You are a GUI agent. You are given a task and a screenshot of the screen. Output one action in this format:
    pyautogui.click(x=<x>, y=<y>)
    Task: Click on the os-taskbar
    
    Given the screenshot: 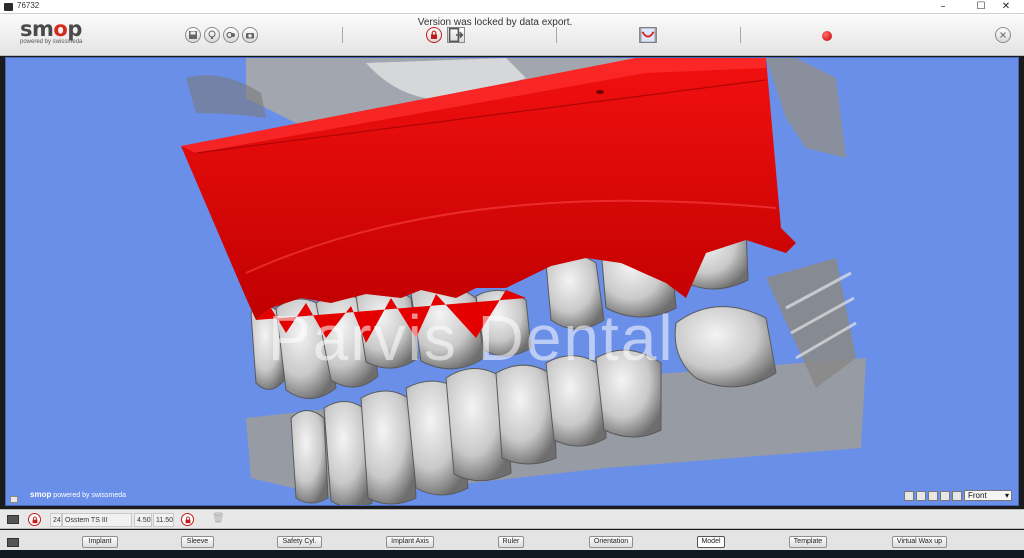 What is the action you would take?
    pyautogui.click(x=512, y=554)
    